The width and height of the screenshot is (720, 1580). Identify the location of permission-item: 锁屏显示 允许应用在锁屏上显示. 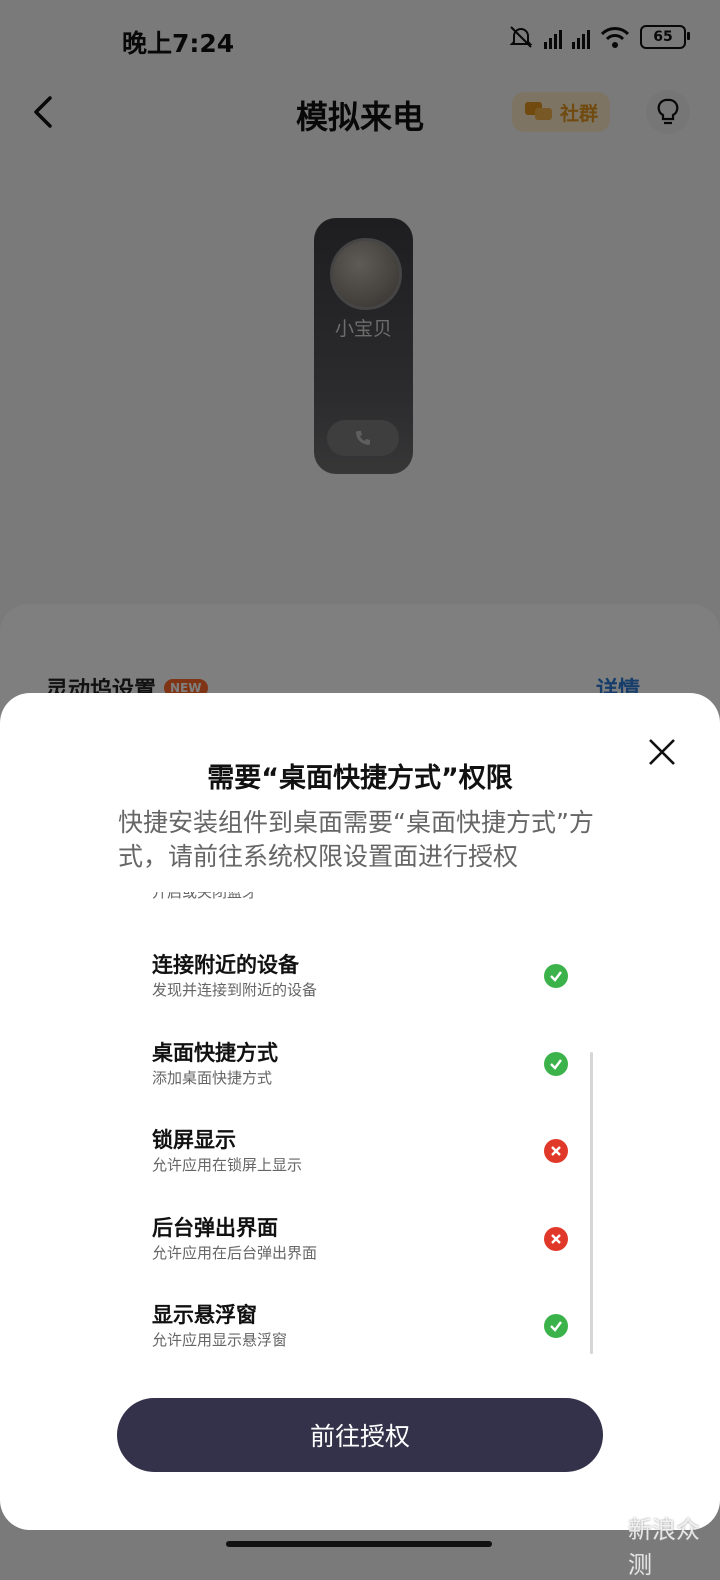
(372, 1151).